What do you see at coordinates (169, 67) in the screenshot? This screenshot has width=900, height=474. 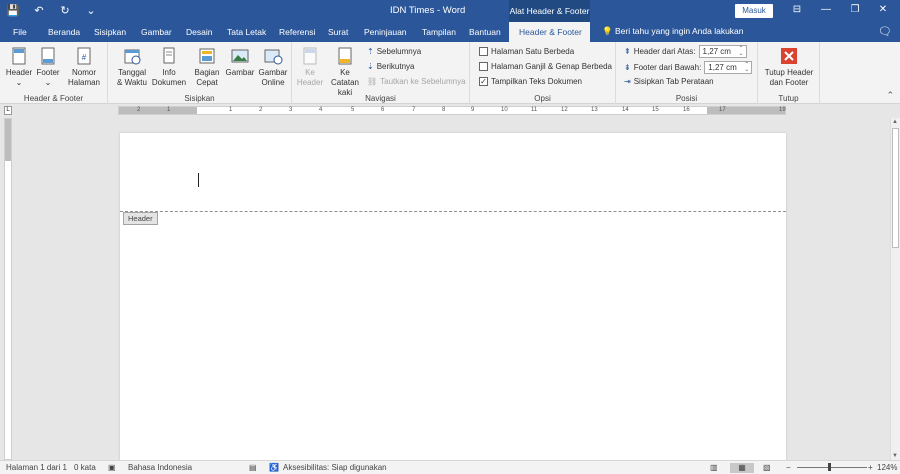 I see `document-info-button: Info Dokumen` at bounding box center [169, 67].